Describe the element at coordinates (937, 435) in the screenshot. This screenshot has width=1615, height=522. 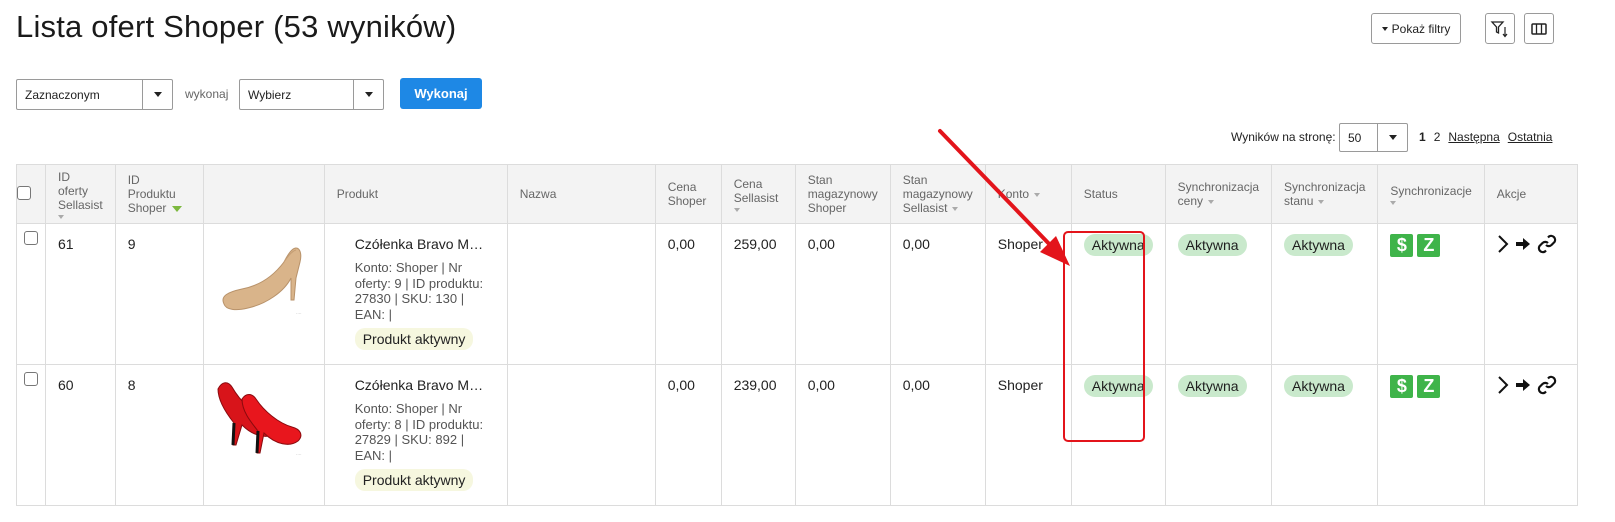
I see `cell-stock-sellasist: 0,00` at that location.